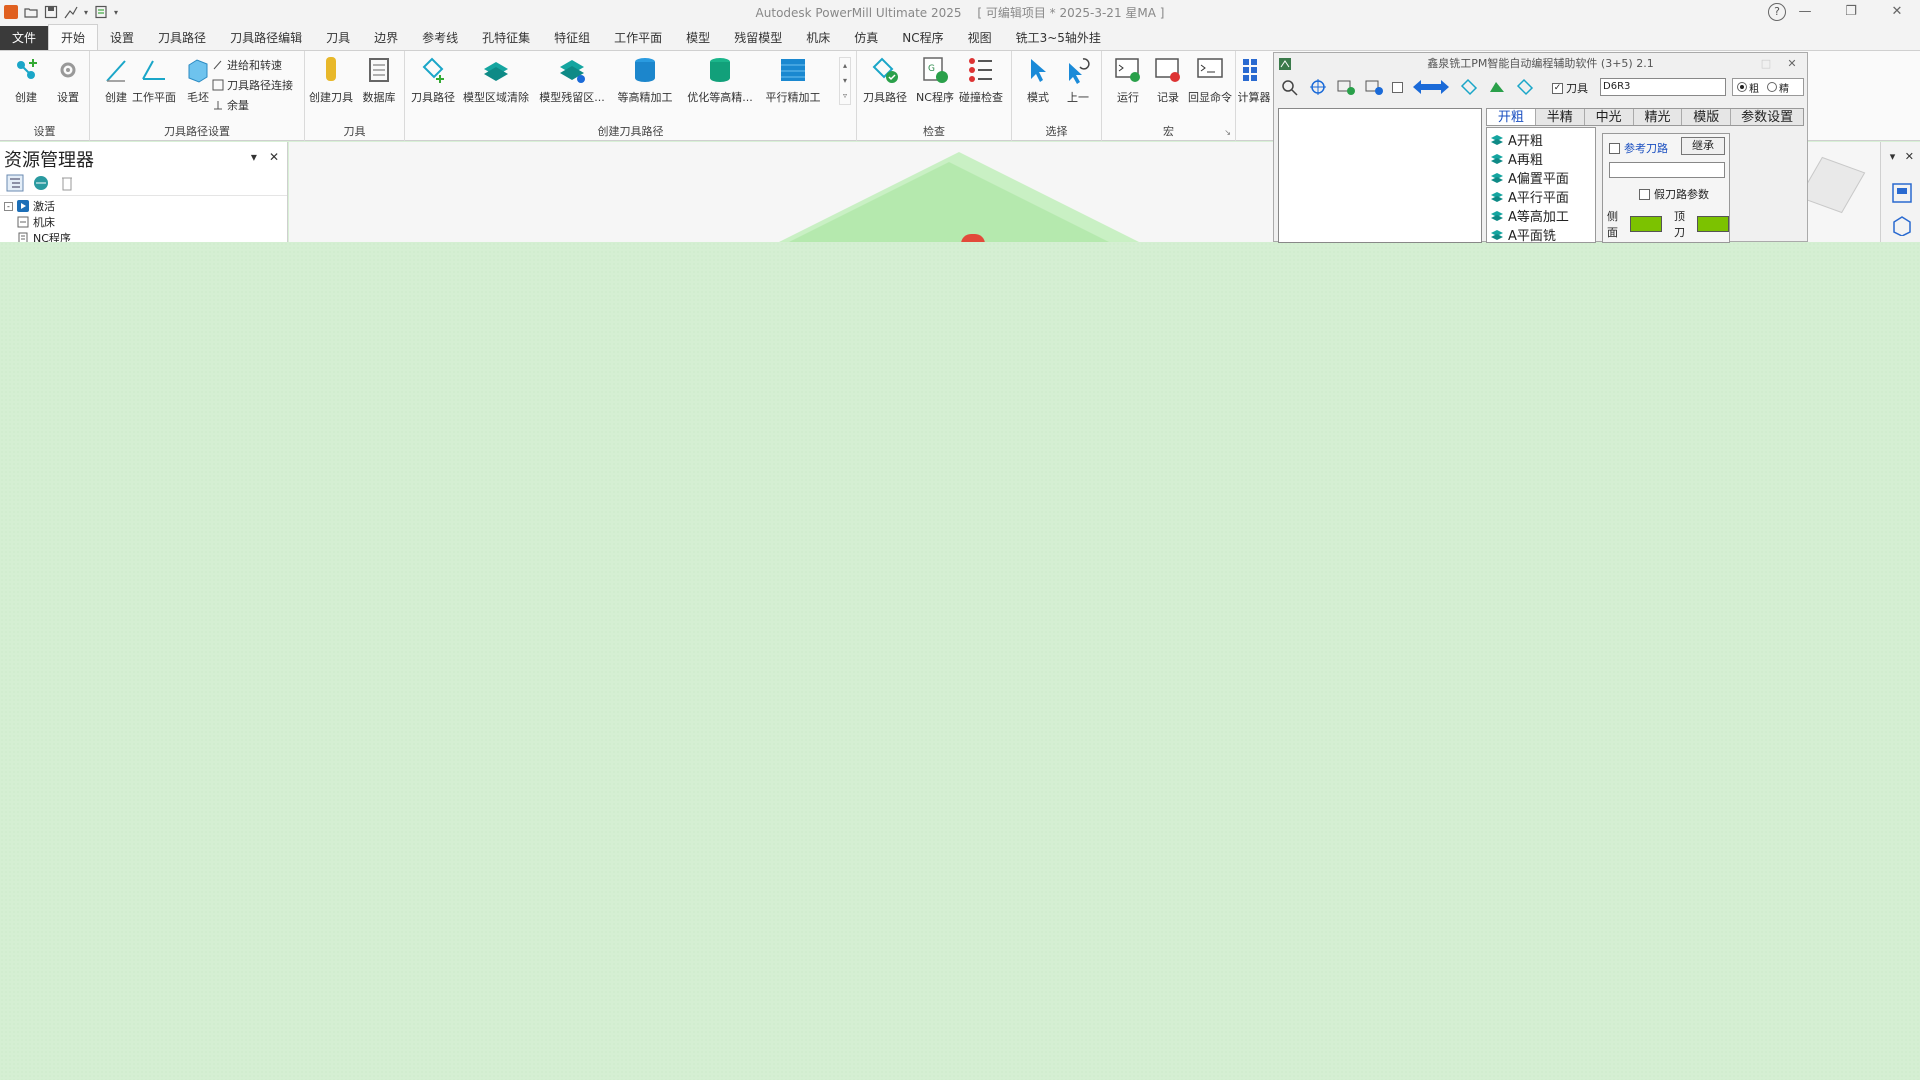 Image resolution: width=1920 pixels, height=1080 pixels. Describe the element at coordinates (274, 157) in the screenshot. I see `explorer-close-button: ✕` at that location.